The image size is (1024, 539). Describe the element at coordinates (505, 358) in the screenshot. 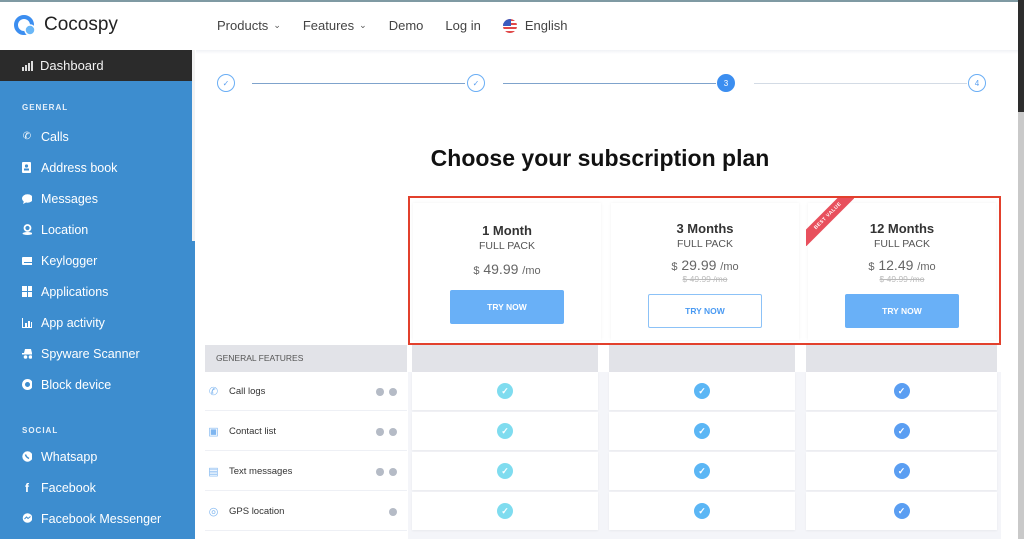

I see `column-header-1-month` at that location.